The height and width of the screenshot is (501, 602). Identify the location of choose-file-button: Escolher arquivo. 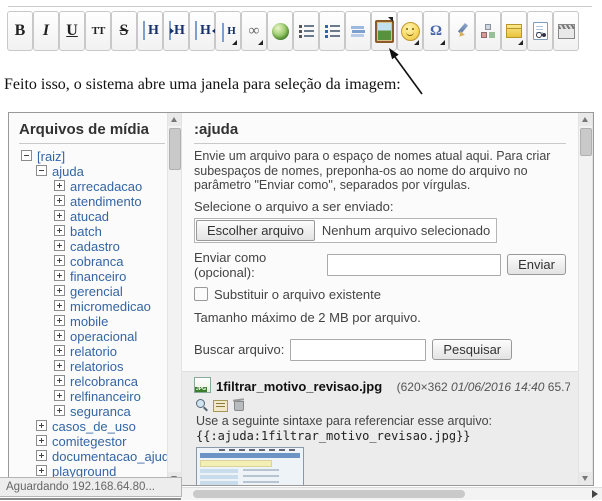
(255, 230).